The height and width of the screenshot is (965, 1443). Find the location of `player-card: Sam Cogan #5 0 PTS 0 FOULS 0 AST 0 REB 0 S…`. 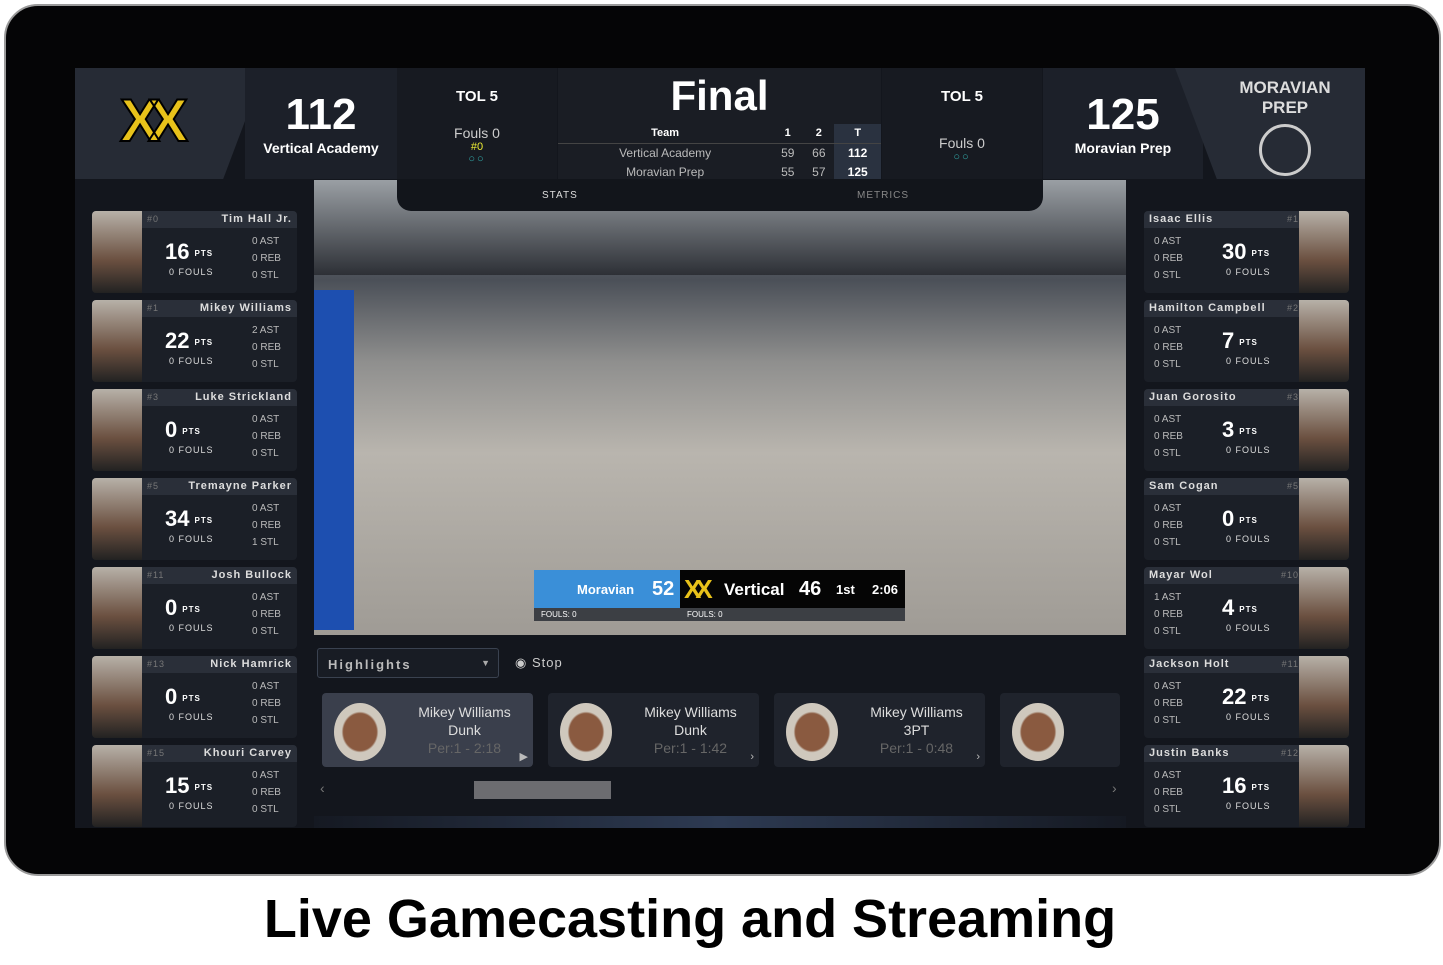

player-card: Sam Cogan #5 0 PTS 0 FOULS 0 AST 0 REB 0 S… is located at coordinates (1246, 519).